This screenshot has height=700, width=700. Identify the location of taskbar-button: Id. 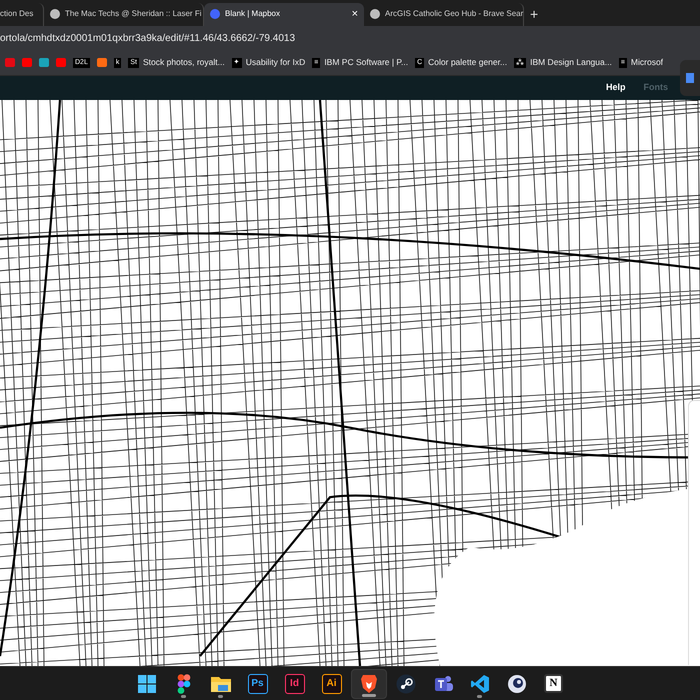
(294, 683).